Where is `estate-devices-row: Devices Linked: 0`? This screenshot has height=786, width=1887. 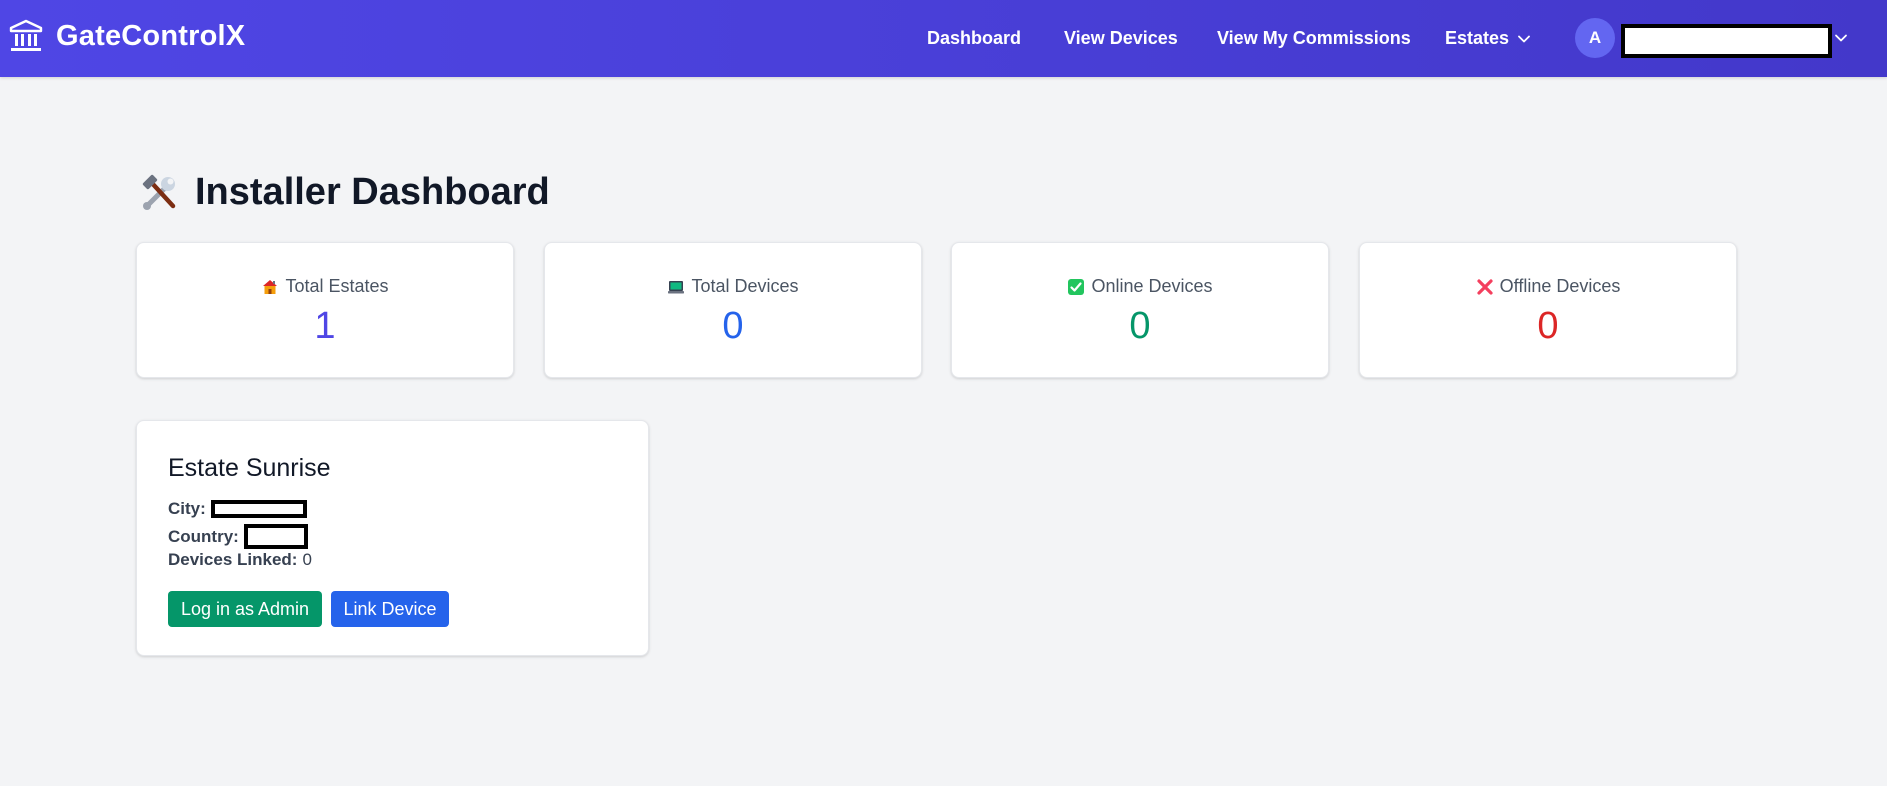 estate-devices-row: Devices Linked: 0 is located at coordinates (240, 560).